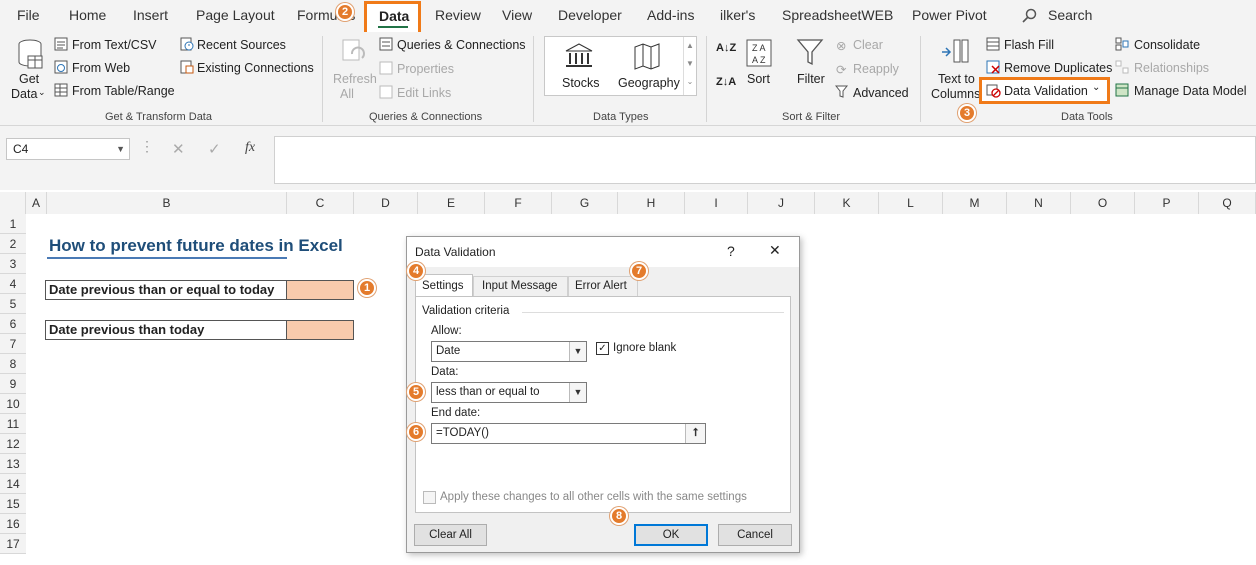 The image size is (1256, 565). What do you see at coordinates (509, 392) in the screenshot?
I see `data-operator-select: less than or equal to ▼` at bounding box center [509, 392].